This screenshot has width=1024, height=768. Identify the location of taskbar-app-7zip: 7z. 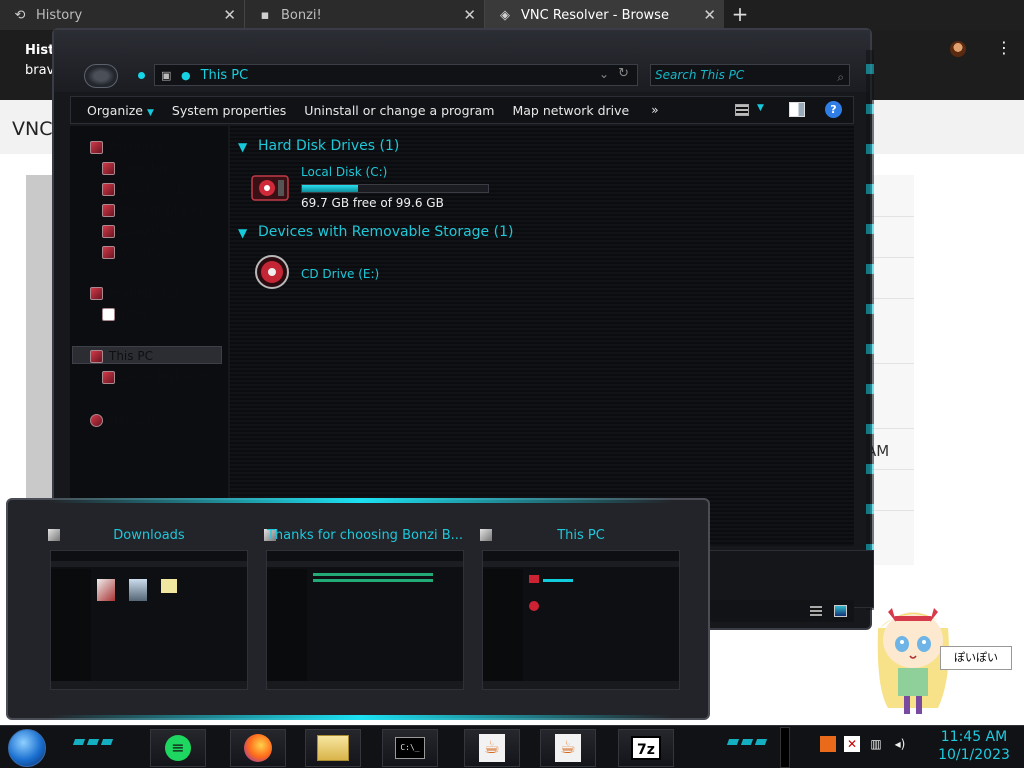
(646, 748).